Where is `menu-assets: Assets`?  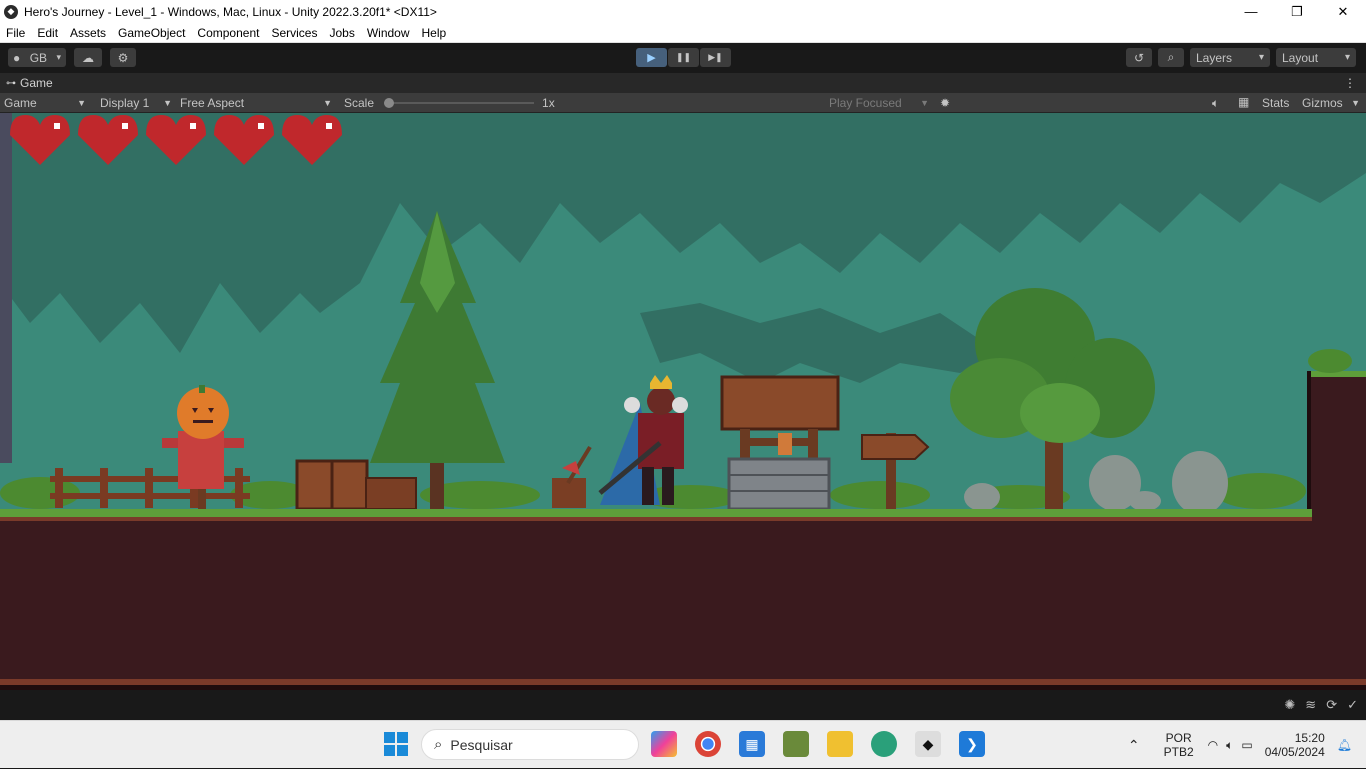
menu-assets: Assets is located at coordinates (88, 33).